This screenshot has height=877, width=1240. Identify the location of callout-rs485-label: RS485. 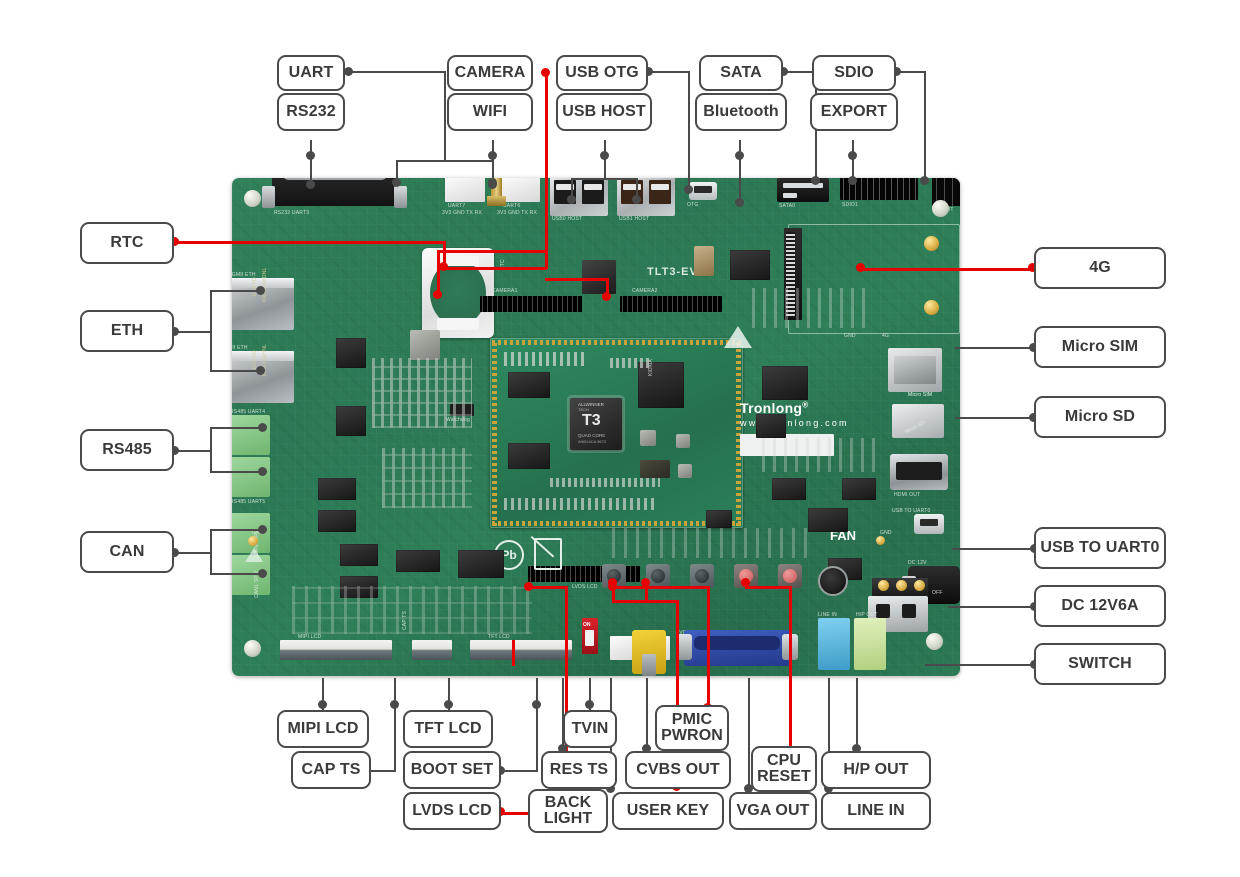
(127, 449).